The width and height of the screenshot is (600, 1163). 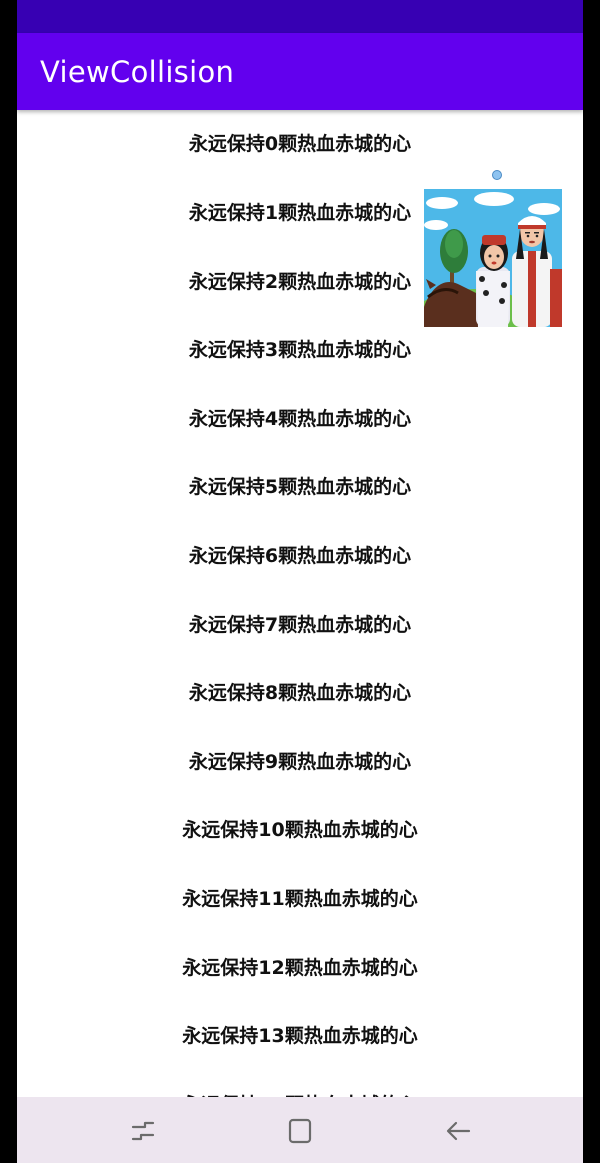 What do you see at coordinates (300, 968) in the screenshot?
I see `list-item: 永远保持12颗热血赤城的心` at bounding box center [300, 968].